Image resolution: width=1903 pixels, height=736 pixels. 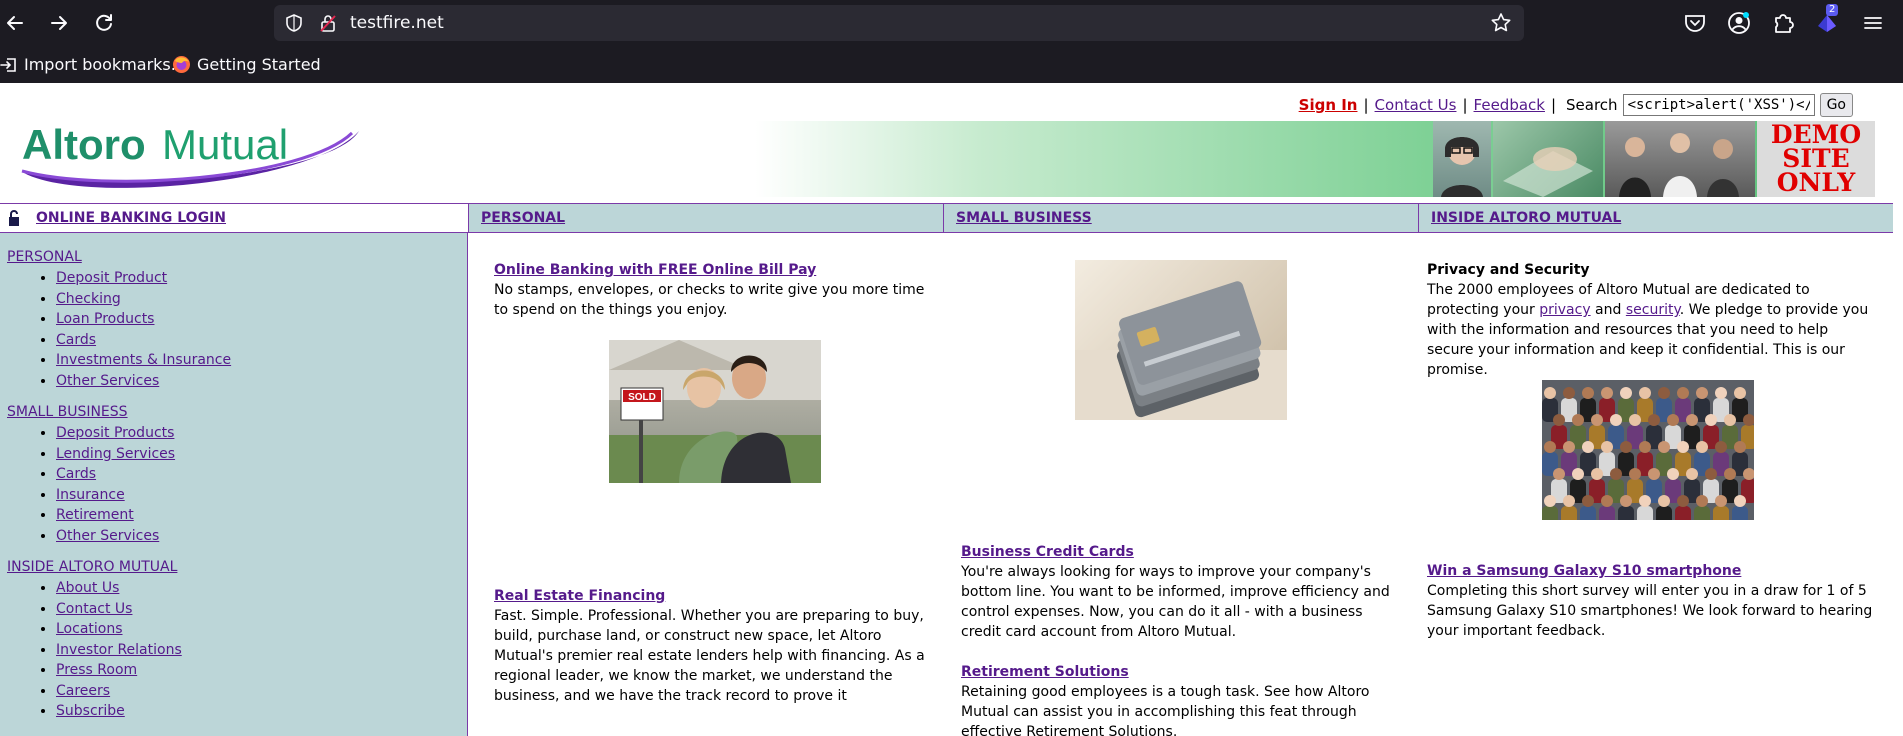 I want to click on sidebar-inside-link: INSIDE ALTORO MUTUAL, so click(x=92, y=567).